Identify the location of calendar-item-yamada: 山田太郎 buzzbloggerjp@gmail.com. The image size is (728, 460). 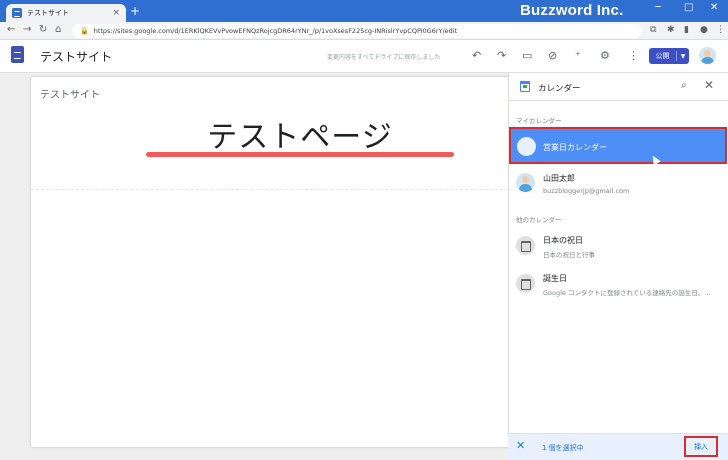
(618, 185).